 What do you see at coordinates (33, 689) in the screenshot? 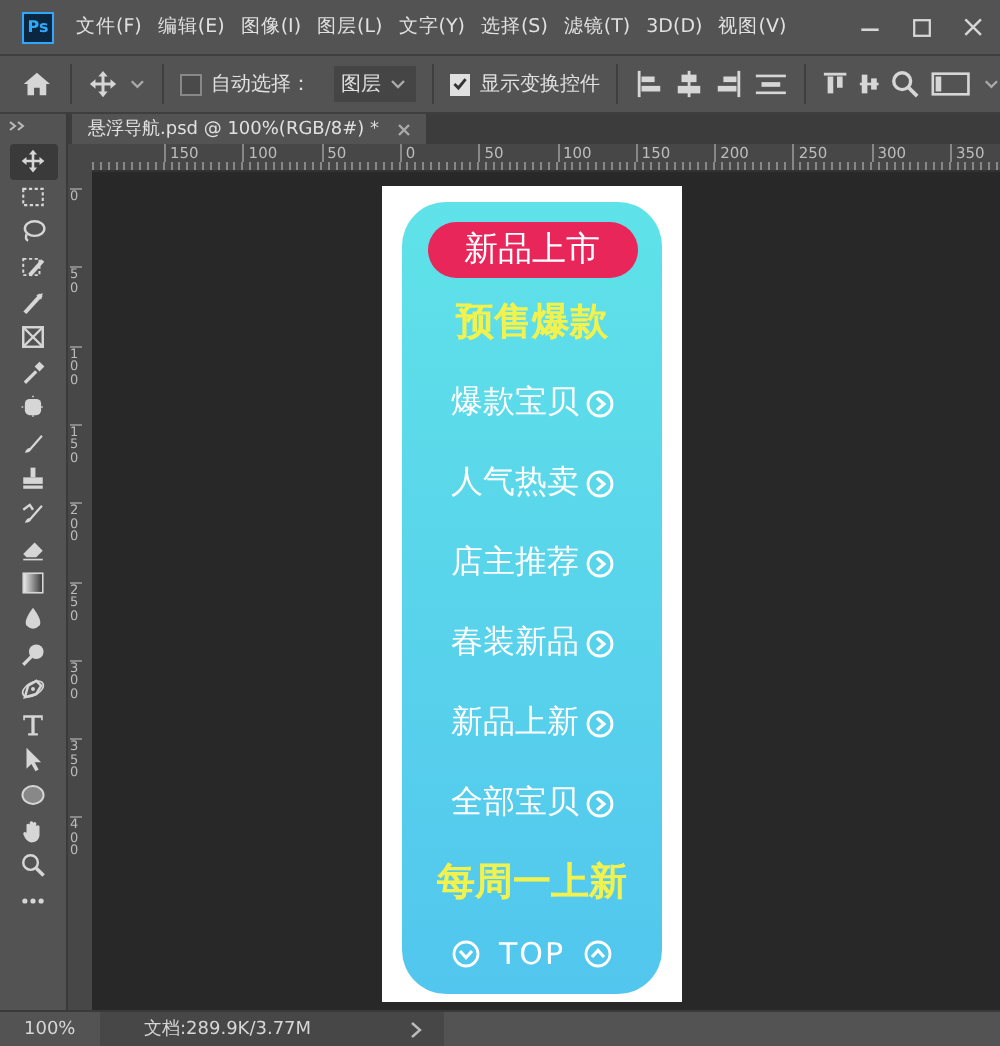
I see `pen-icon` at bounding box center [33, 689].